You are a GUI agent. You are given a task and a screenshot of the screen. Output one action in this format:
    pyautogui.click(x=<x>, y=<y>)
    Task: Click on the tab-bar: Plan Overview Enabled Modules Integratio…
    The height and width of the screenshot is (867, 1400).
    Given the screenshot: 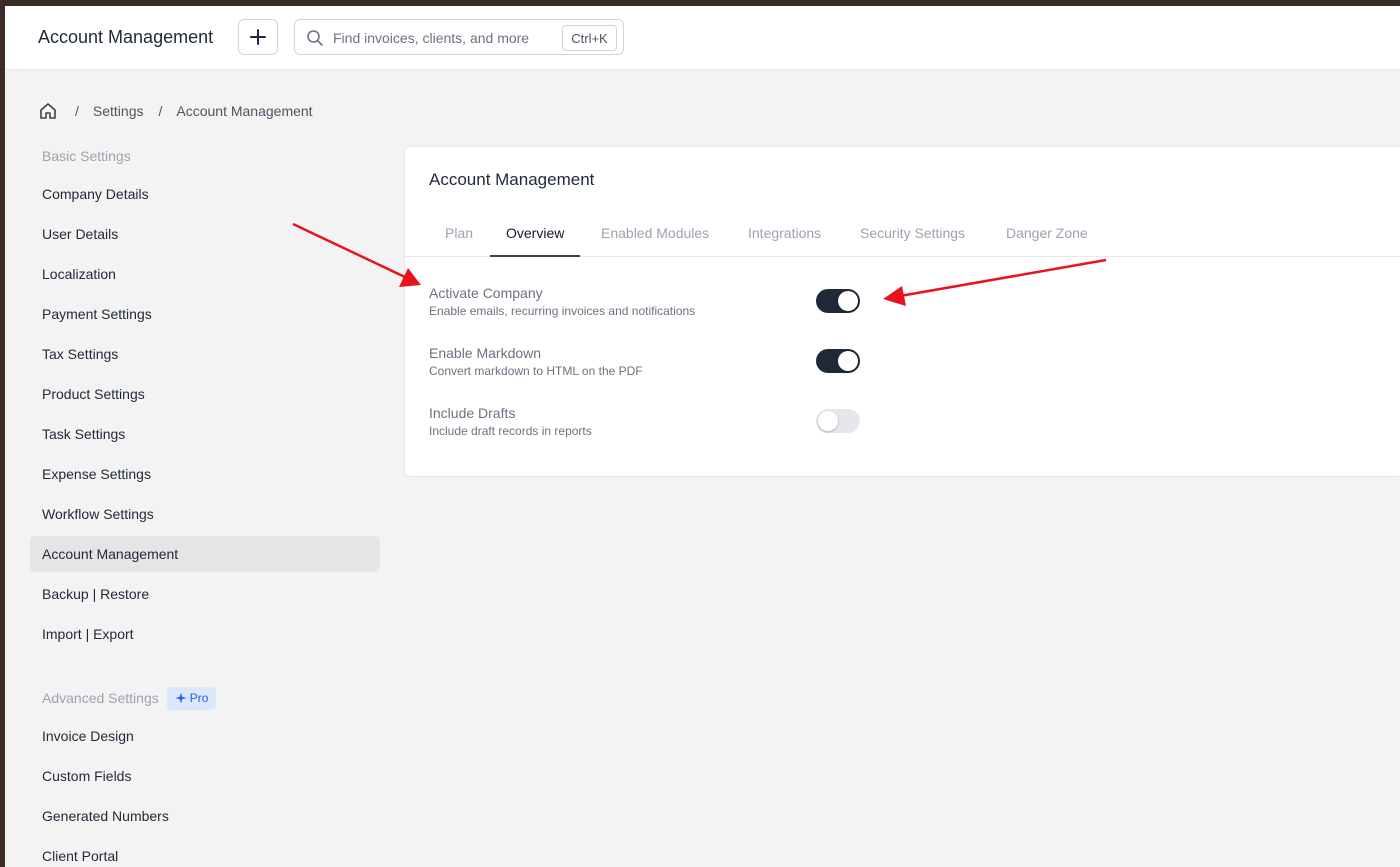 What is the action you would take?
    pyautogui.click(x=902, y=237)
    